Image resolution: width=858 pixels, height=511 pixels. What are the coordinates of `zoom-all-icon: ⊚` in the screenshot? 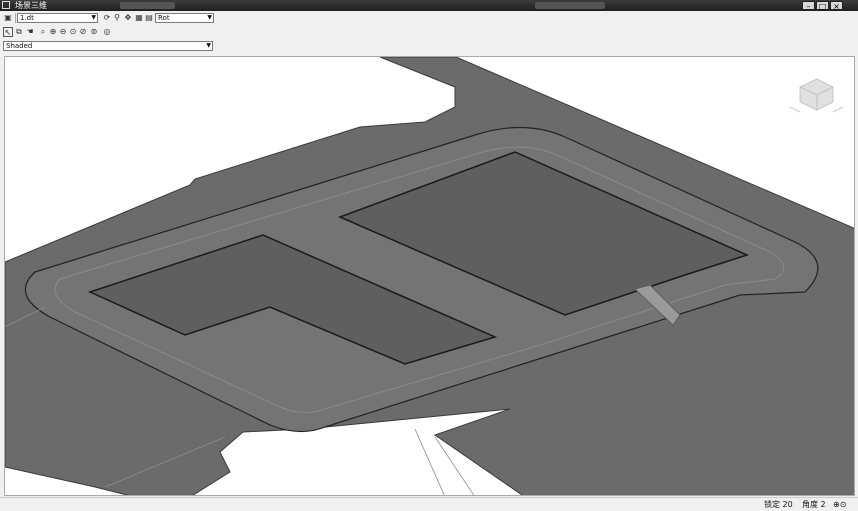 It's located at (94, 32).